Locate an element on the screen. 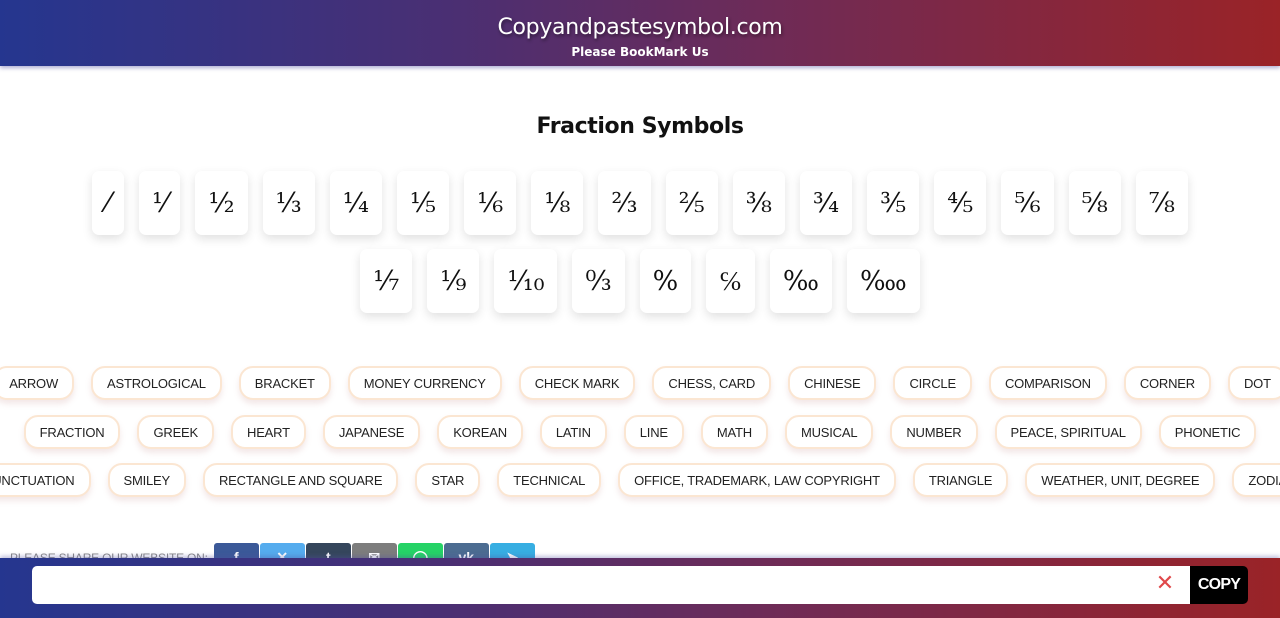  category-button-smiley: SMILEY is located at coordinates (146, 480).